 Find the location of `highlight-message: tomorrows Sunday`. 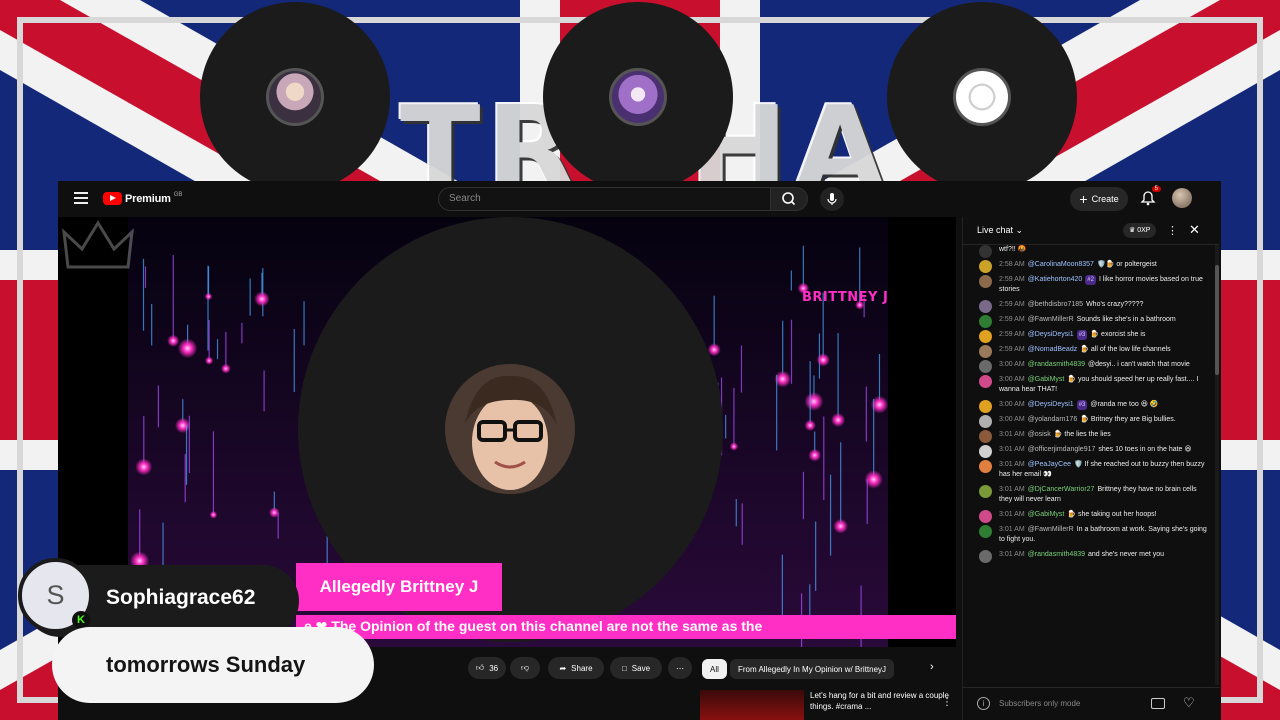

highlight-message: tomorrows Sunday is located at coordinates (213, 665).